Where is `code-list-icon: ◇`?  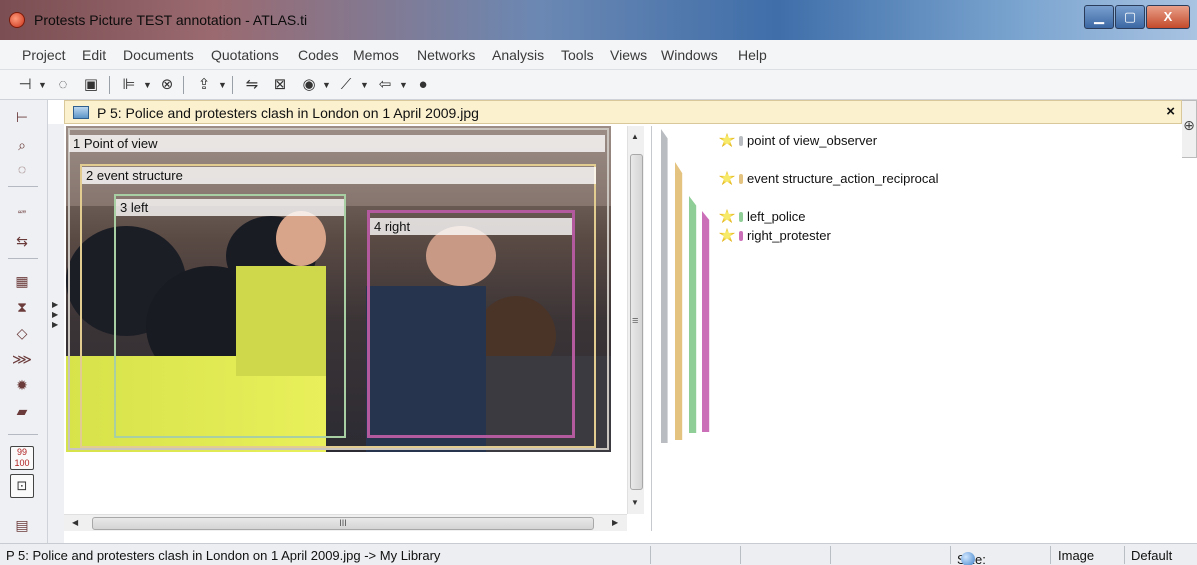
code-list-icon: ◇ is located at coordinates (22, 333).